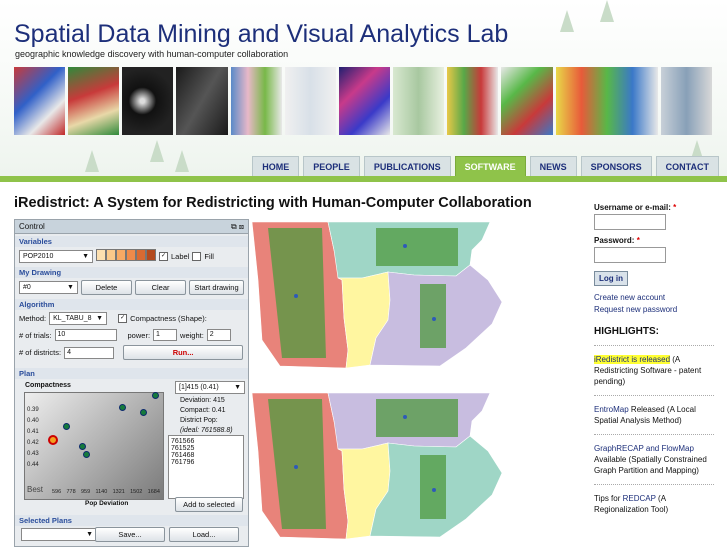  What do you see at coordinates (139, 335) in the screenshot?
I see `power-label: power:` at bounding box center [139, 335].